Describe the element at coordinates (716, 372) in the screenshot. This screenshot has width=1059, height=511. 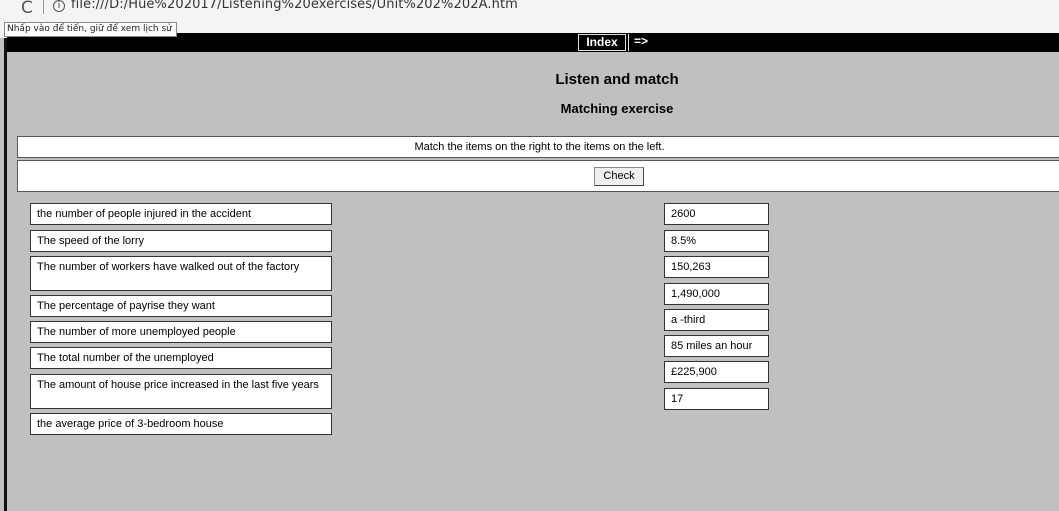
I see `right-item: £225,900` at that location.